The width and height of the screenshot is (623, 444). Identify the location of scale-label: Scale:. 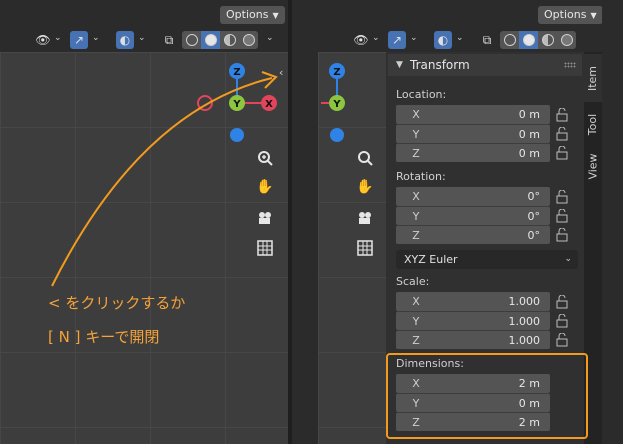
(413, 281).